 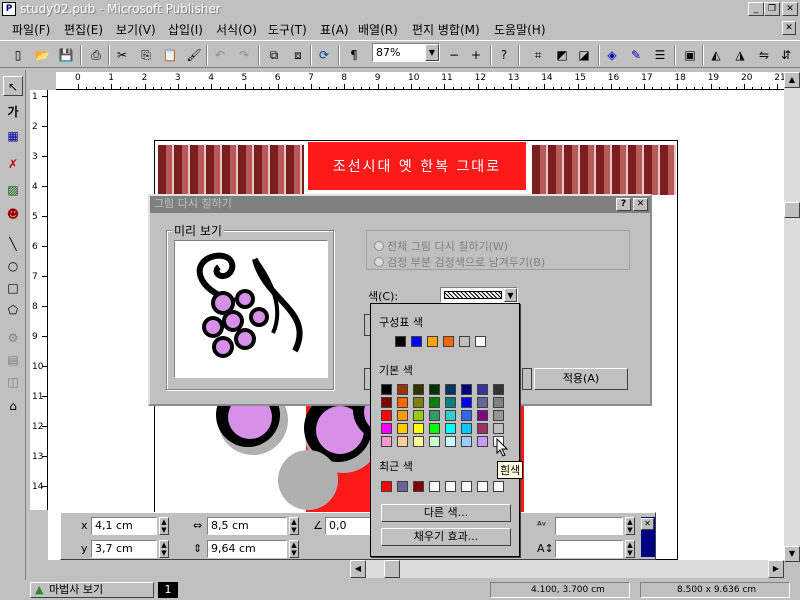 What do you see at coordinates (756, 9) in the screenshot?
I see `minimize-button: _` at bounding box center [756, 9].